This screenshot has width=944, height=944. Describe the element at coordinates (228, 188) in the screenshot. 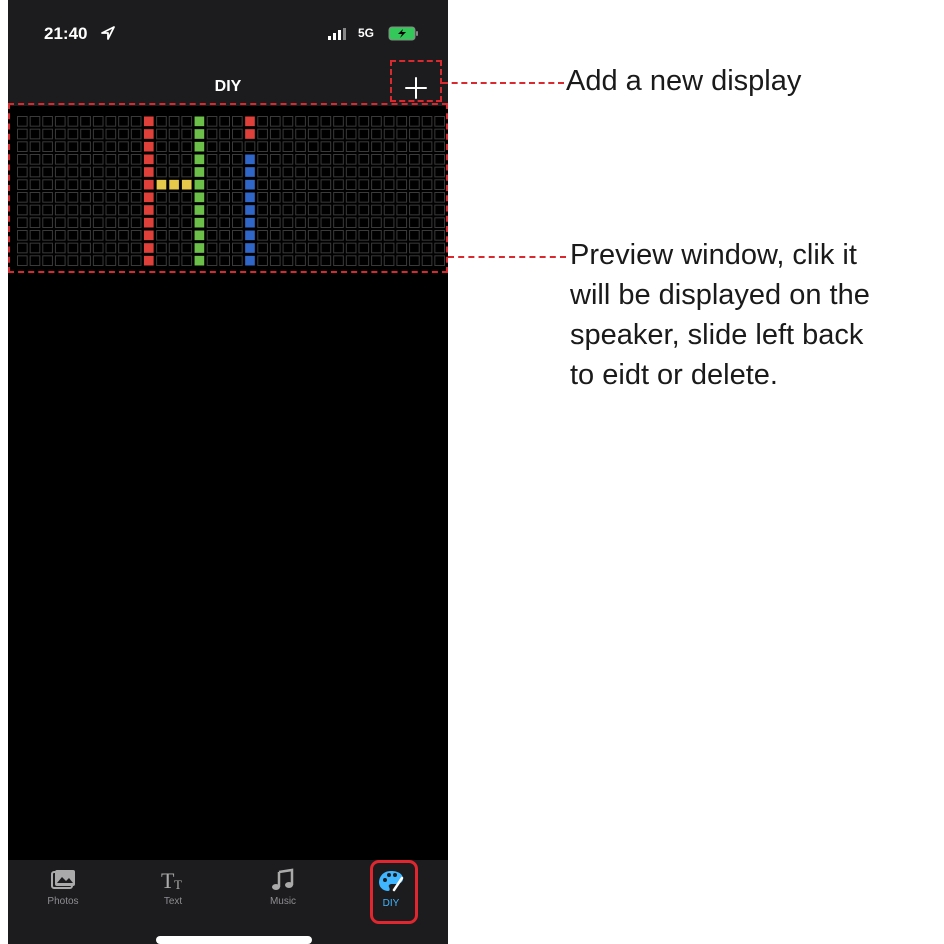

I see `preview-callout-box` at that location.